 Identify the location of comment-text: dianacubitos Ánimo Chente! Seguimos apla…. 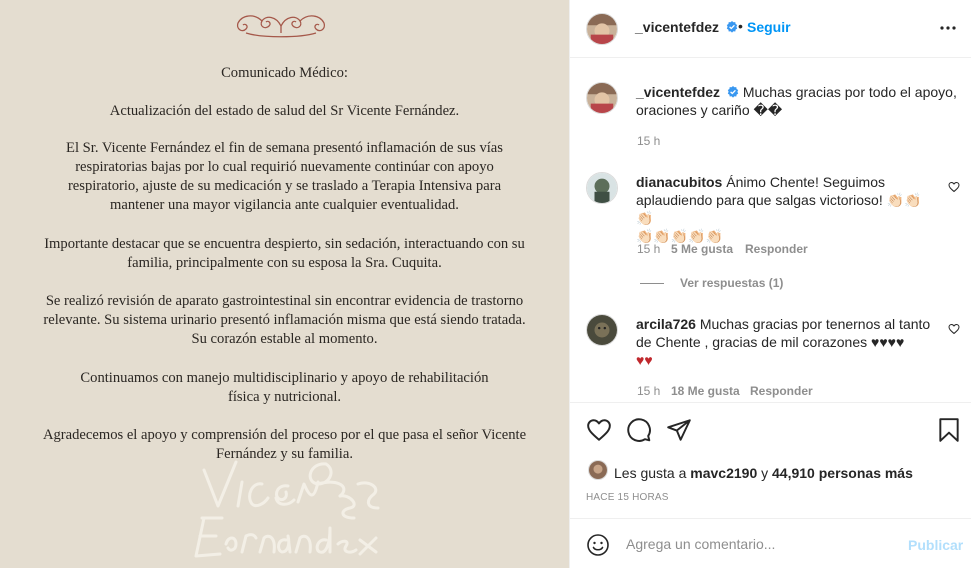
(786, 209).